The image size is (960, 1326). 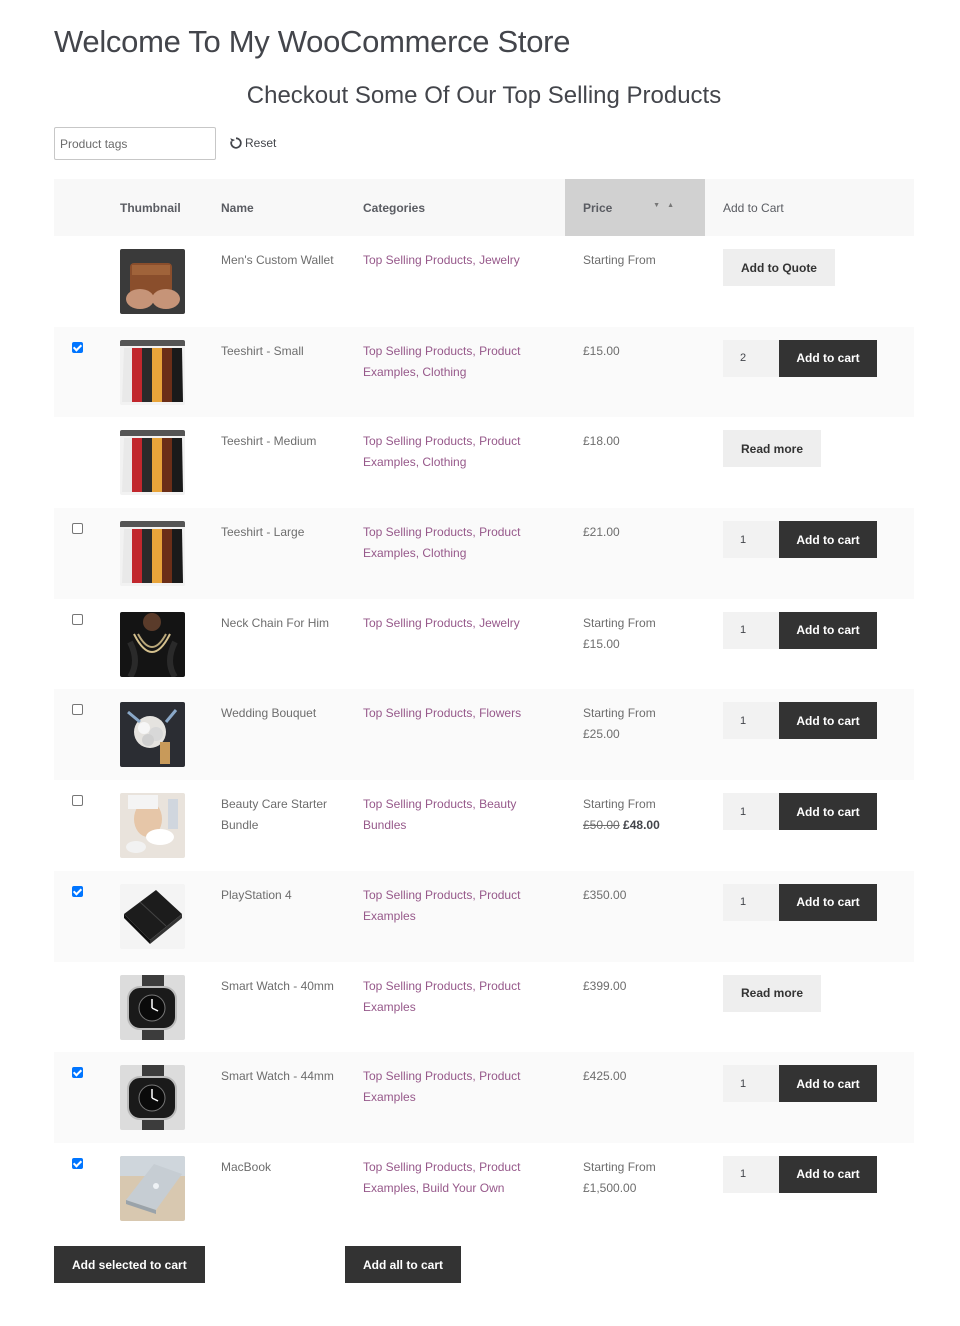 What do you see at coordinates (667, 205) in the screenshot?
I see `sort-arrows-icon: ▼▲` at bounding box center [667, 205].